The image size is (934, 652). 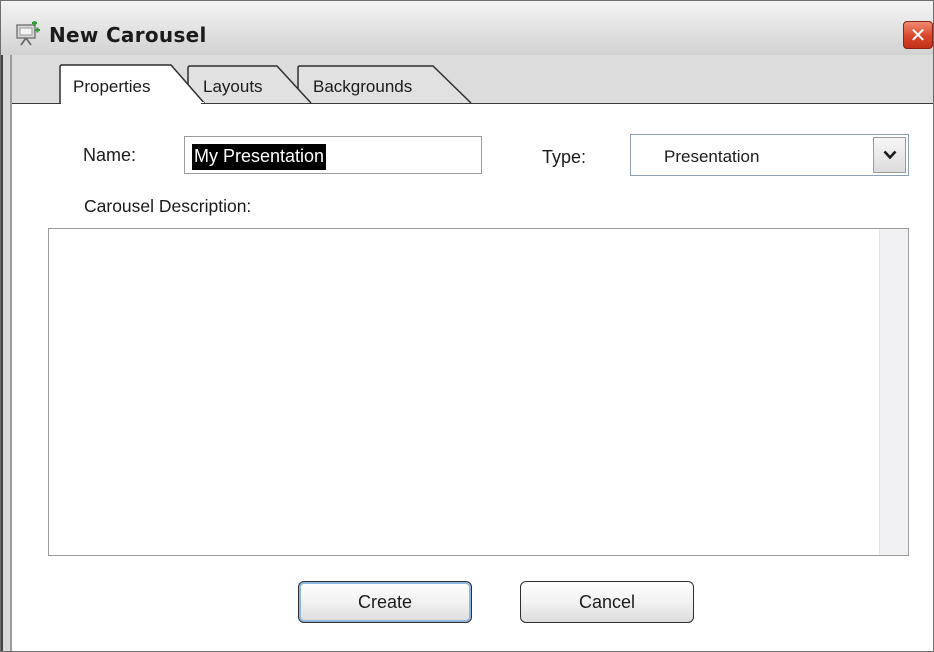 I want to click on name-label: Name:, so click(x=110, y=155).